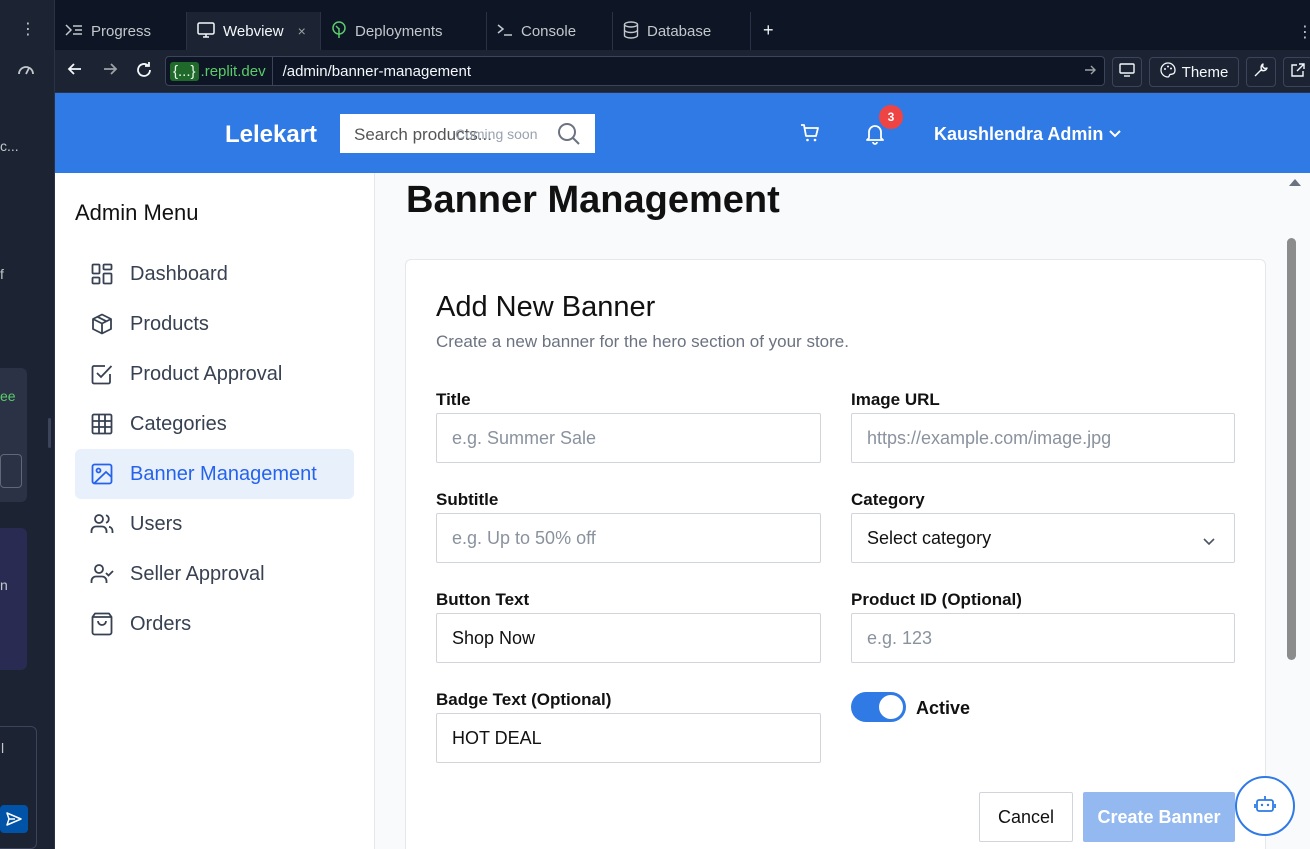  I want to click on users-icon, so click(102, 524).